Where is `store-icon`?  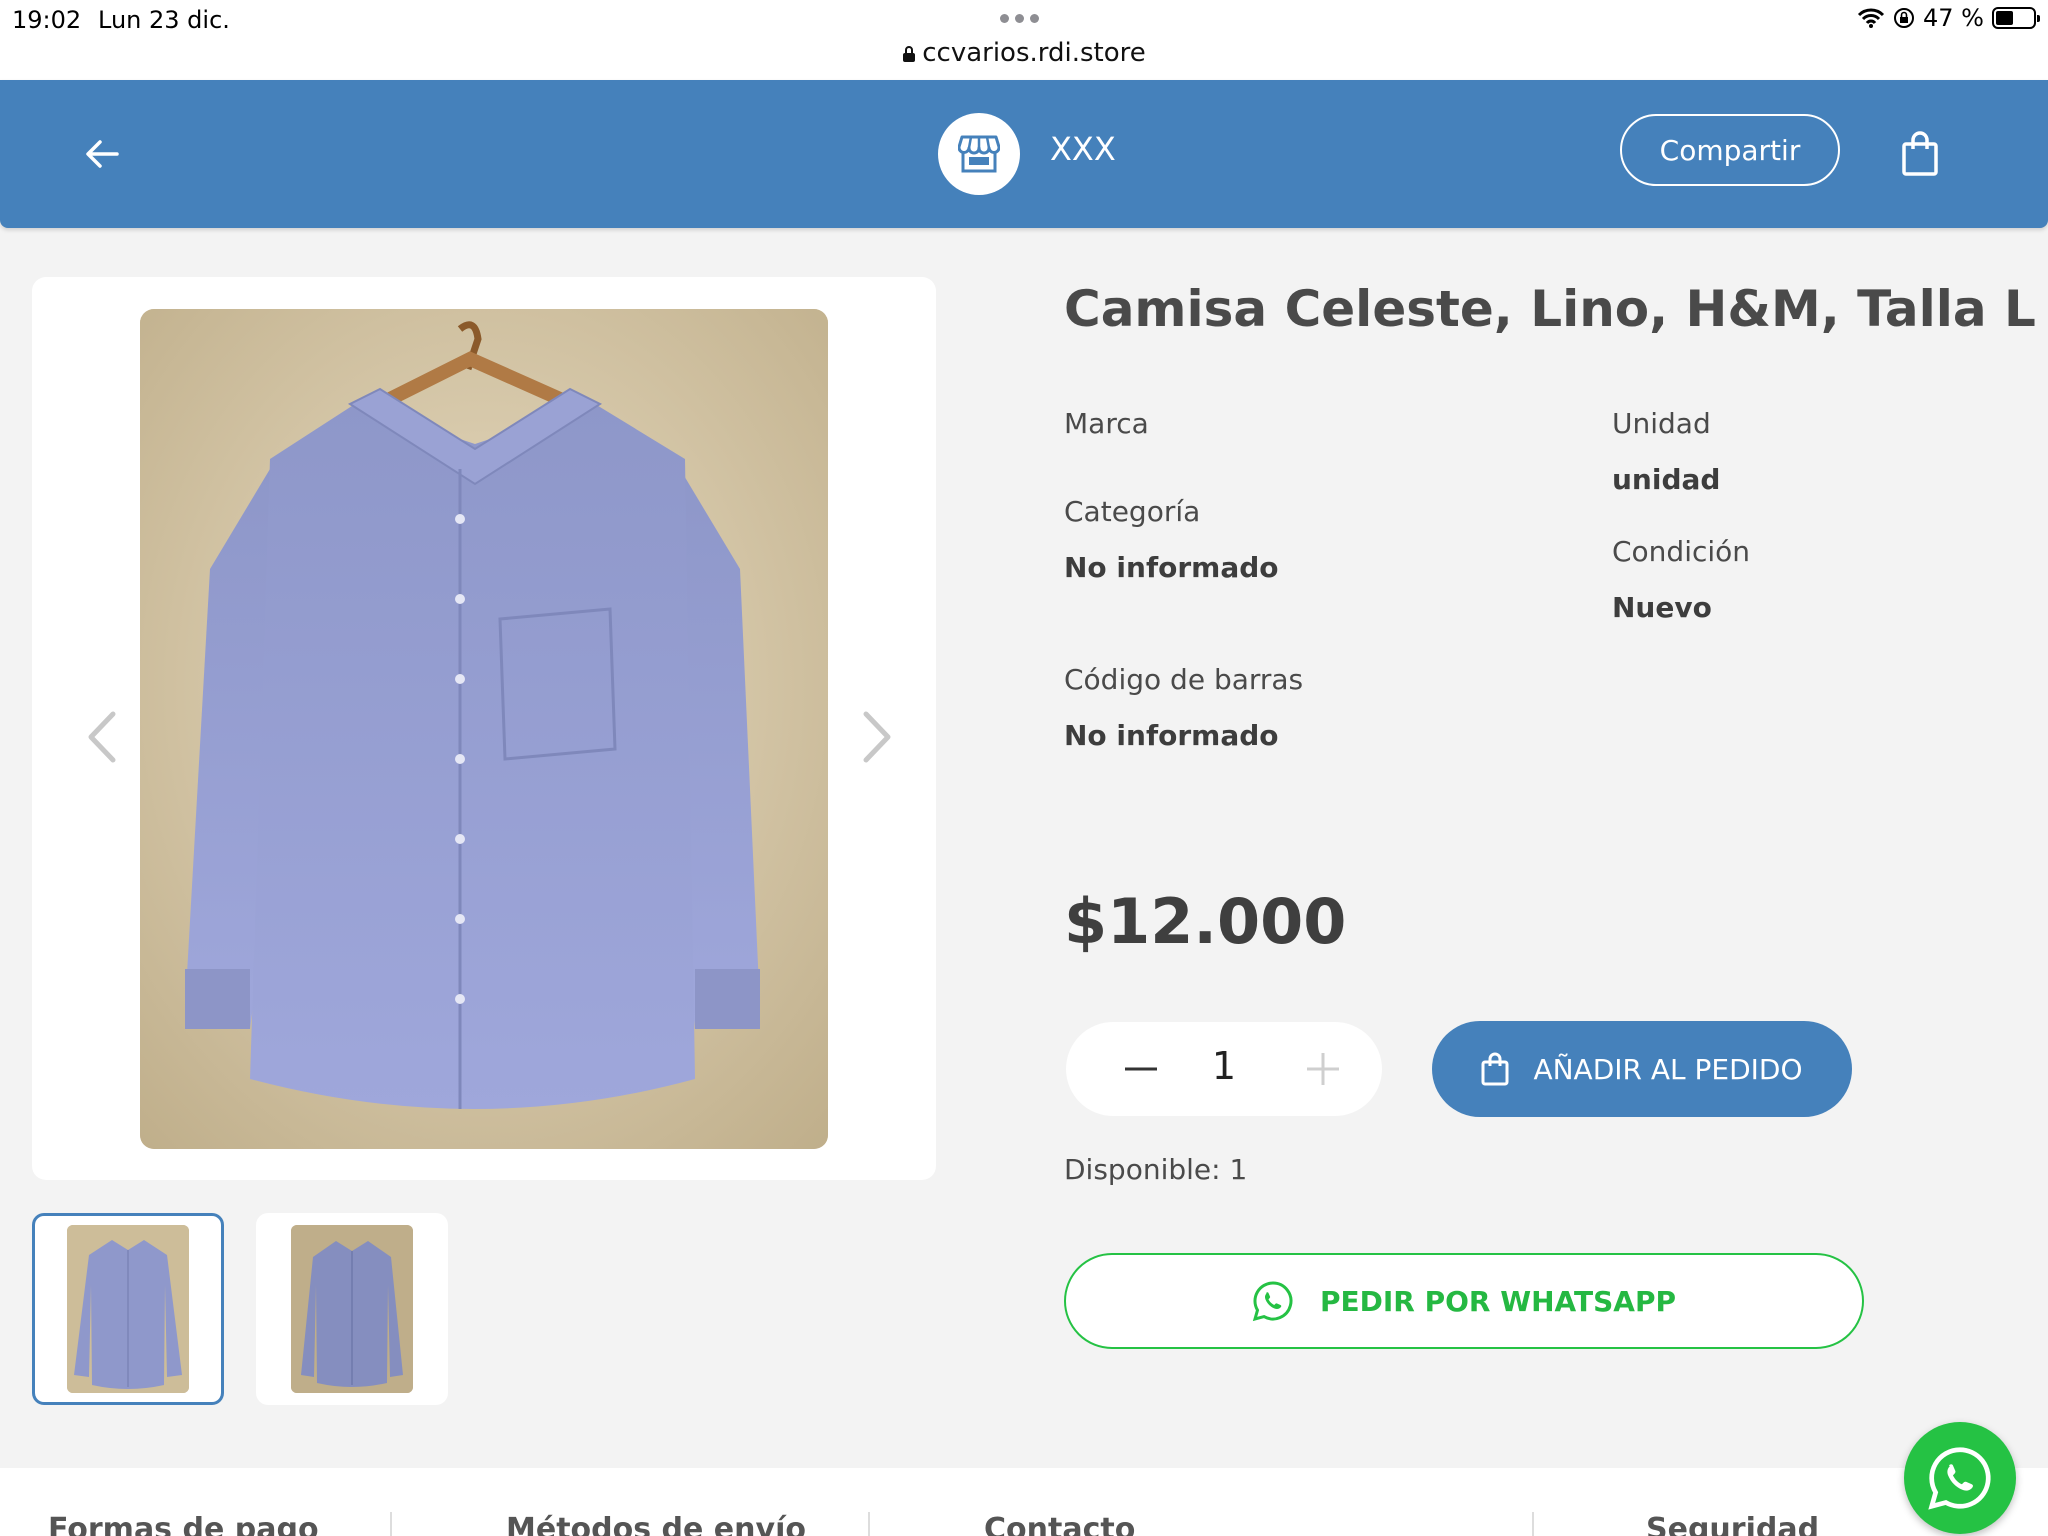
store-icon is located at coordinates (979, 154).